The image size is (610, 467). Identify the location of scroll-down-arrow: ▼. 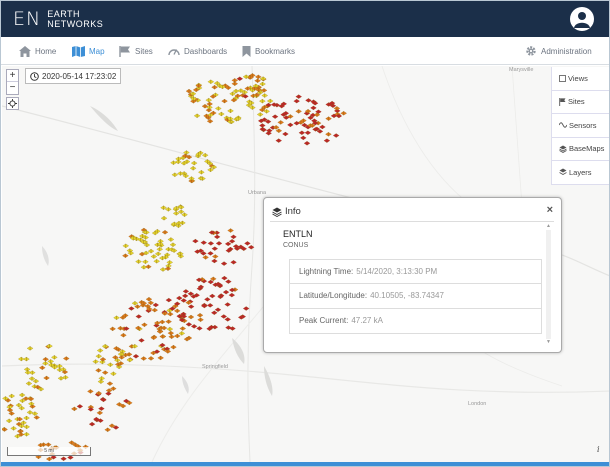
(548, 342).